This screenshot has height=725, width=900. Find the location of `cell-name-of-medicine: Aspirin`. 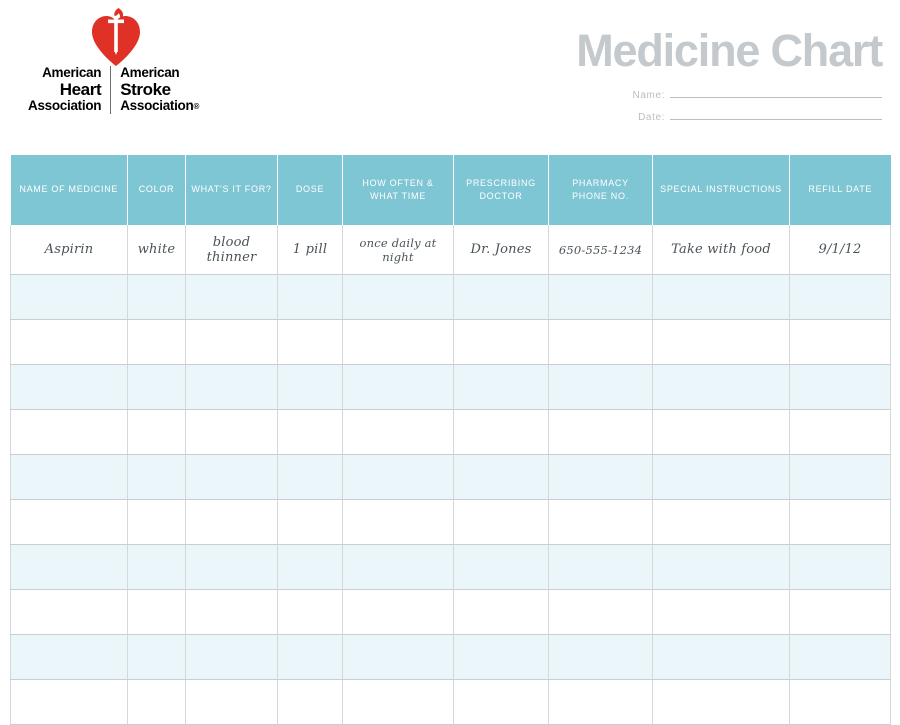

cell-name-of-medicine: Aspirin is located at coordinates (69, 250).